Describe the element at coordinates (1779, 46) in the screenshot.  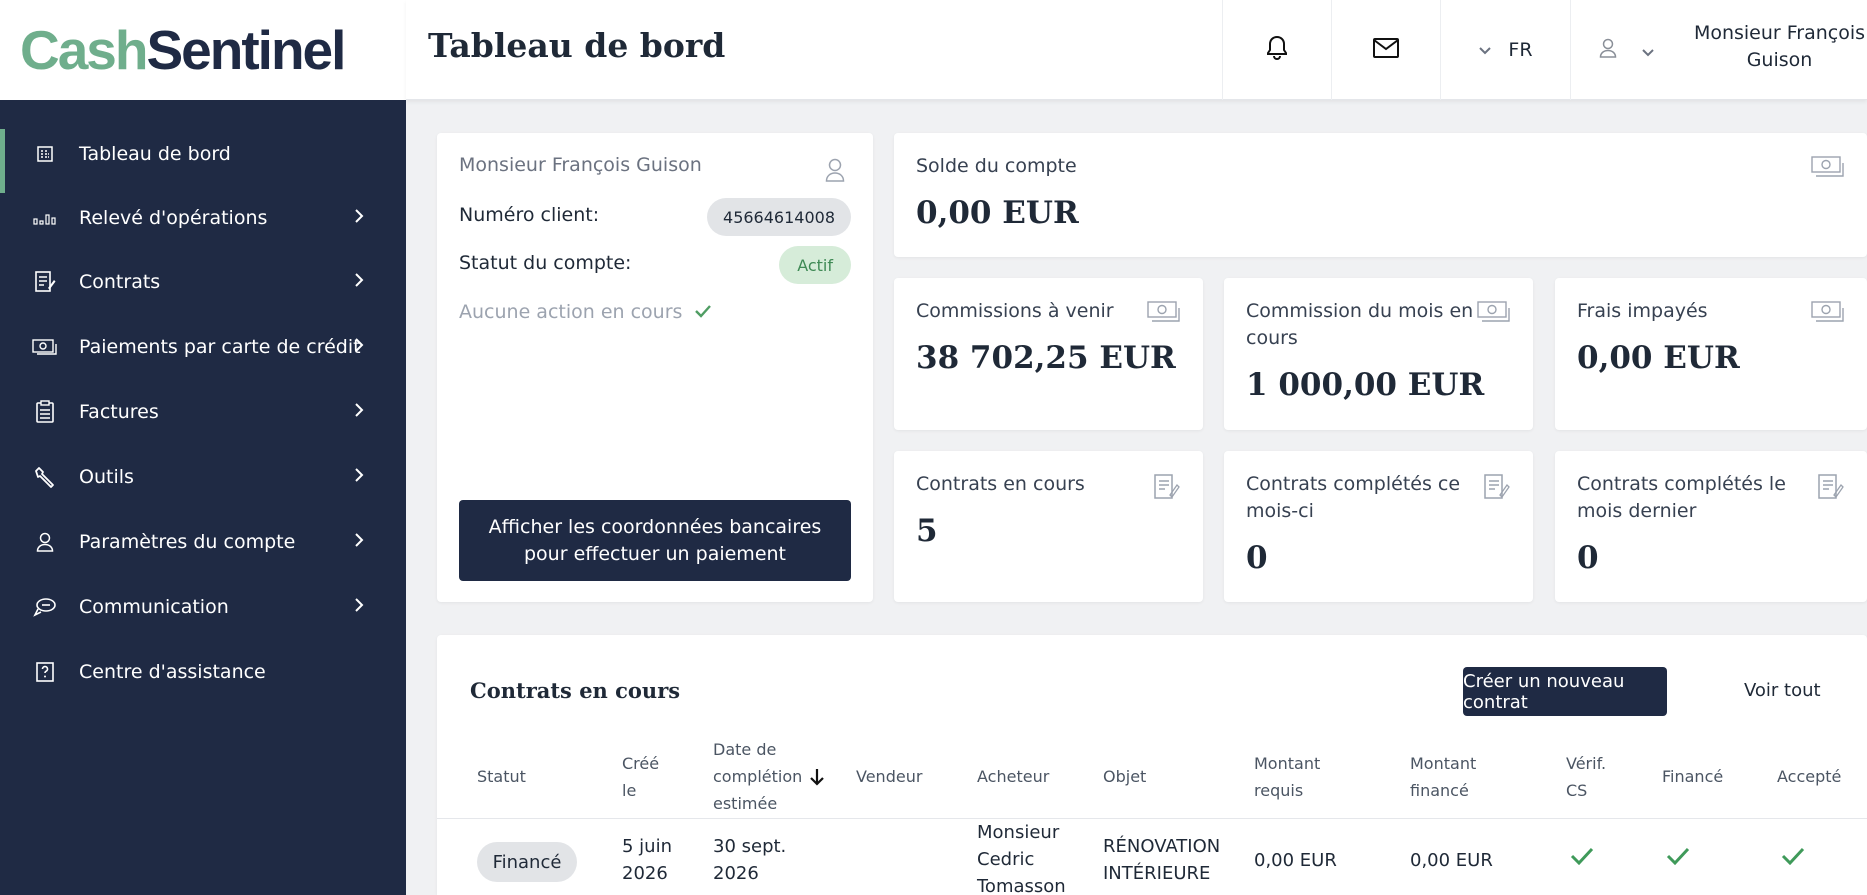
I see `user-name: Monsieur François Guison` at that location.